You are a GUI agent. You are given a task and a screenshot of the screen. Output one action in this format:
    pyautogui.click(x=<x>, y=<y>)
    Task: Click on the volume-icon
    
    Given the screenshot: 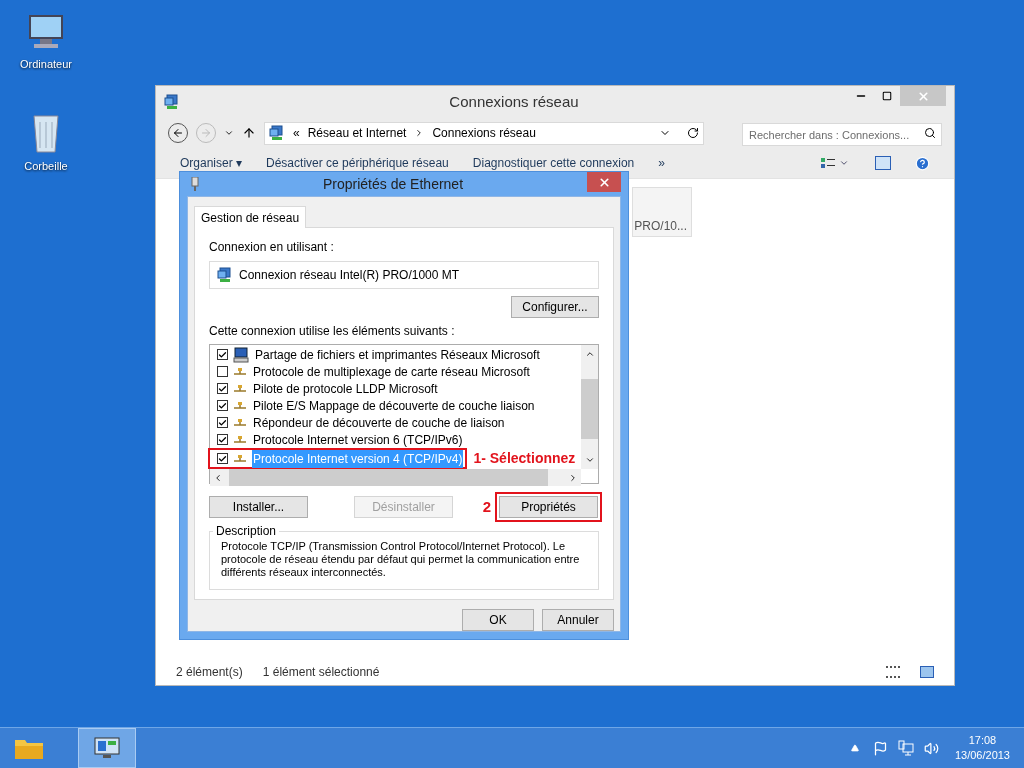 What is the action you would take?
    pyautogui.click(x=931, y=748)
    